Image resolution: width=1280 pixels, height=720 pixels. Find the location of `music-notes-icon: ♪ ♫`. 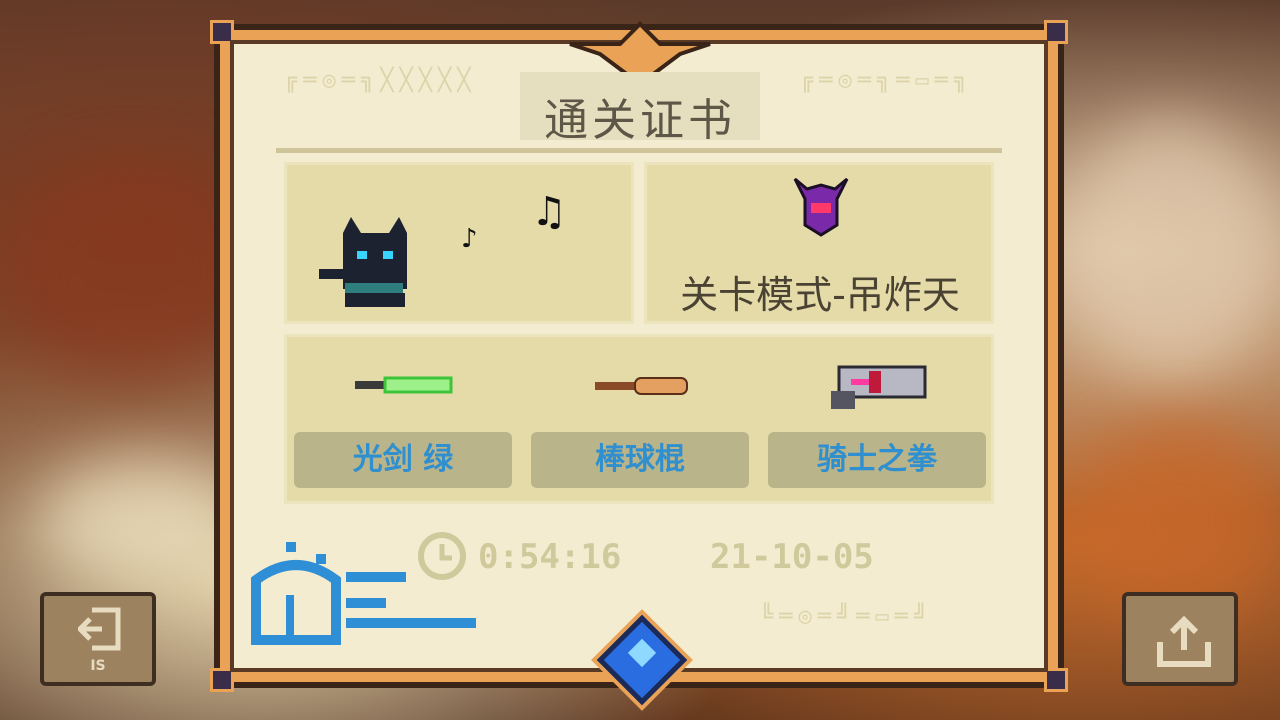

music-notes-icon: ♪ ♫ is located at coordinates (514, 221).